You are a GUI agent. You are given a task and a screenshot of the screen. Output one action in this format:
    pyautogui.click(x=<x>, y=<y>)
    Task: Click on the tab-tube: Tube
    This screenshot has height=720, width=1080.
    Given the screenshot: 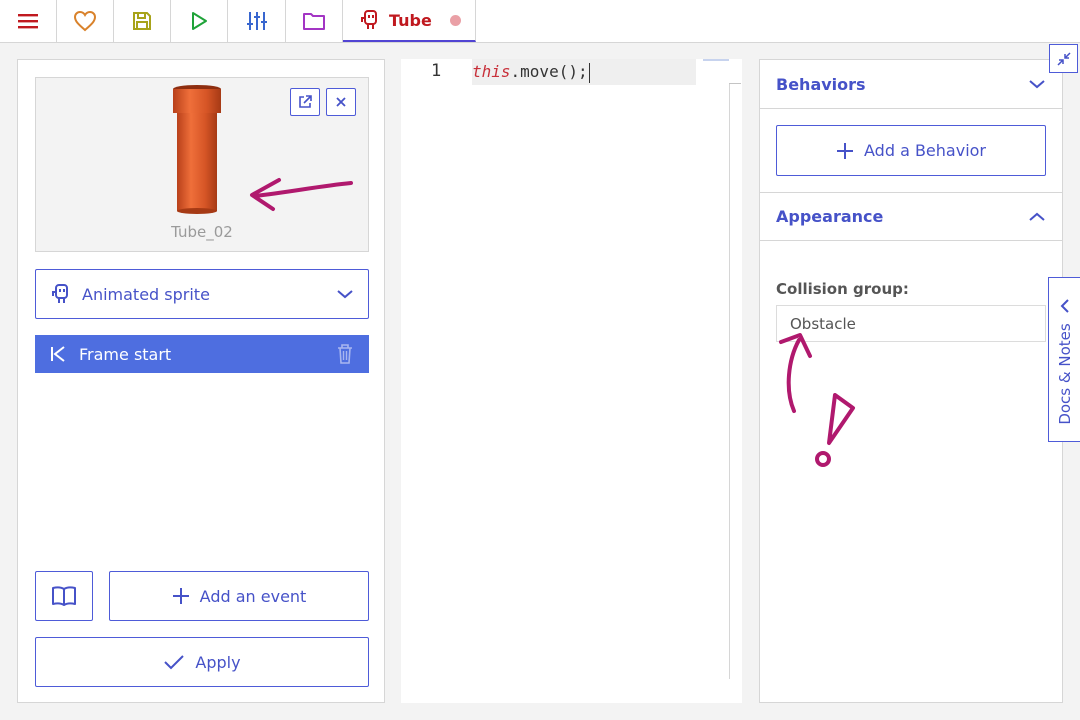 What is the action you would take?
    pyautogui.click(x=409, y=21)
    